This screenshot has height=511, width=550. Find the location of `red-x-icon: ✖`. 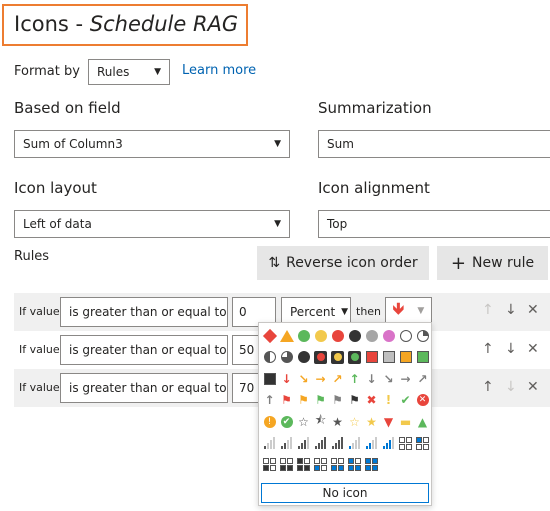

red-x-icon: ✖ is located at coordinates (371, 401).